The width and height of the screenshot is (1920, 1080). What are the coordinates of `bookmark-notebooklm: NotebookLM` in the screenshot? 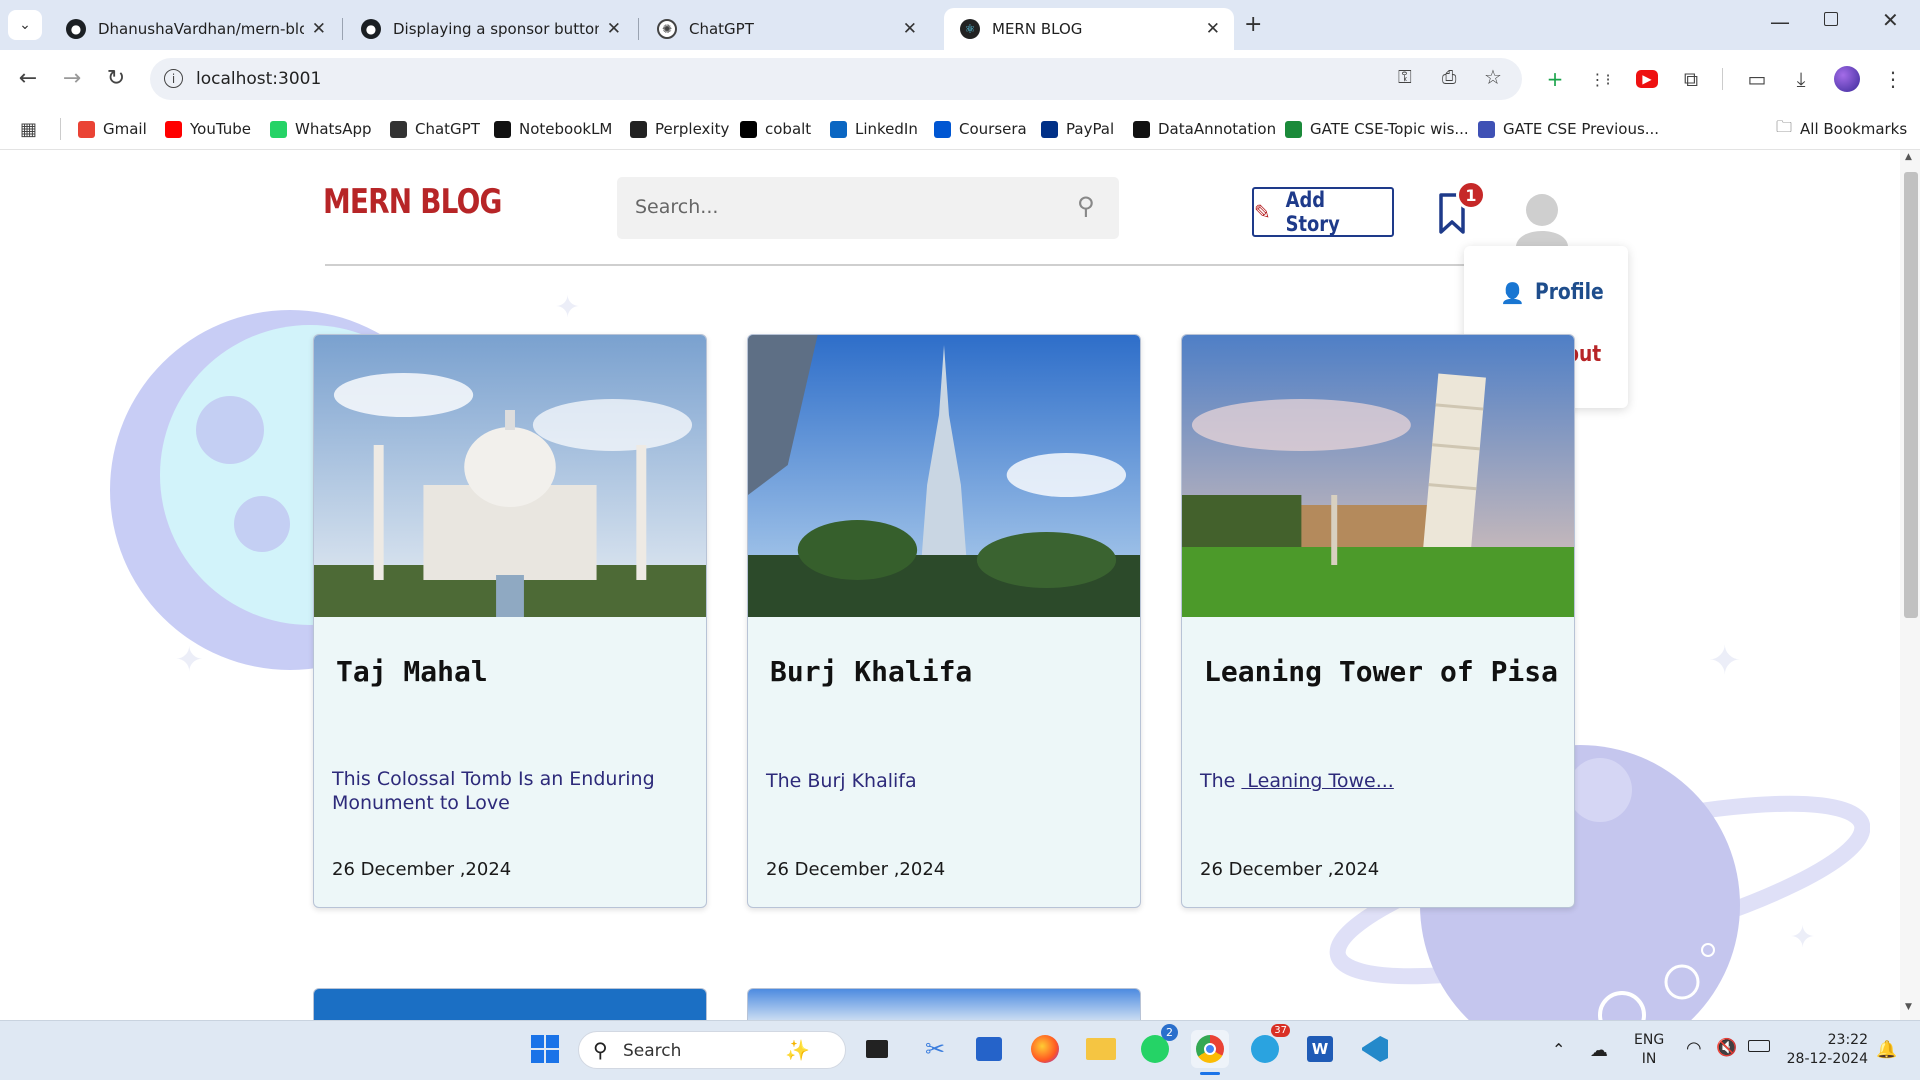 It's located at (553, 129).